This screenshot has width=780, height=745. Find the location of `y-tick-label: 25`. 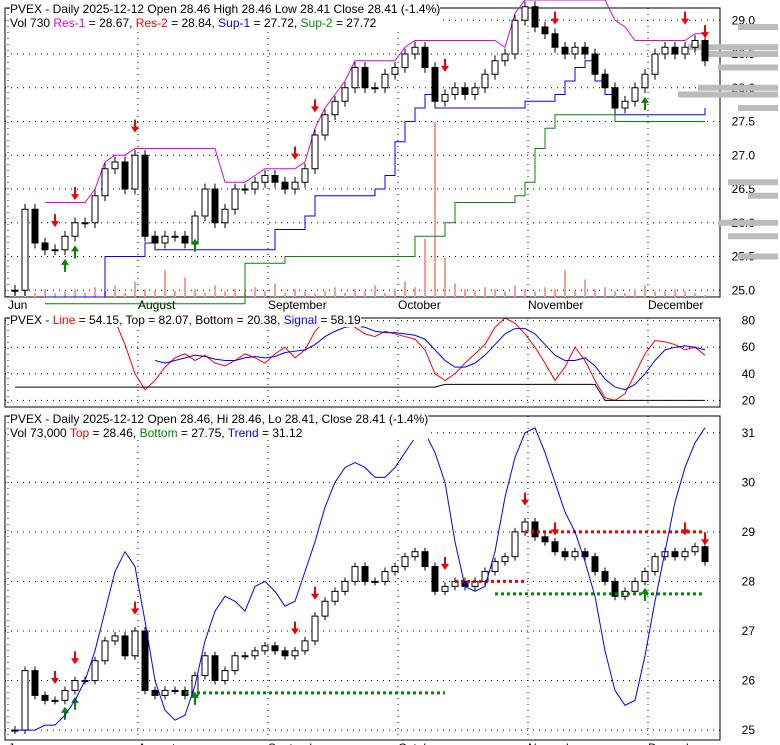

y-tick-label: 25 is located at coordinates (749, 730).